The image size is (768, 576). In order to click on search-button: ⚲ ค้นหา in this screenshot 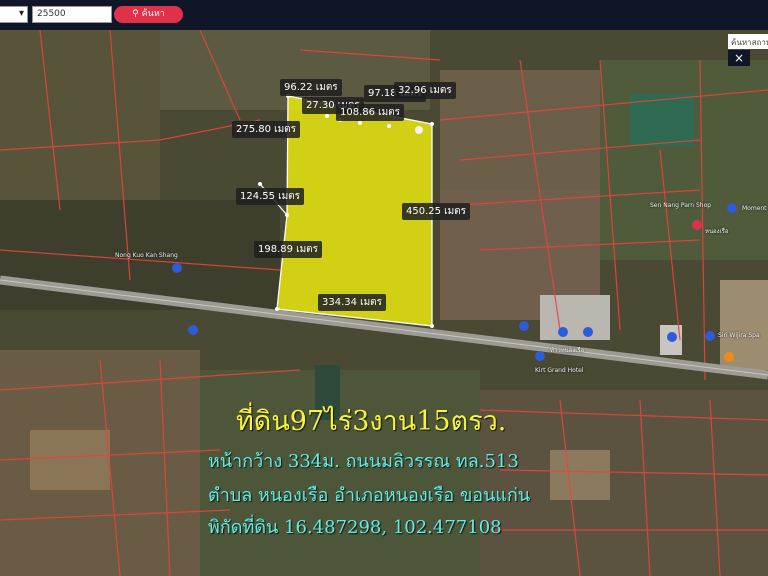, I will do `click(148, 14)`.